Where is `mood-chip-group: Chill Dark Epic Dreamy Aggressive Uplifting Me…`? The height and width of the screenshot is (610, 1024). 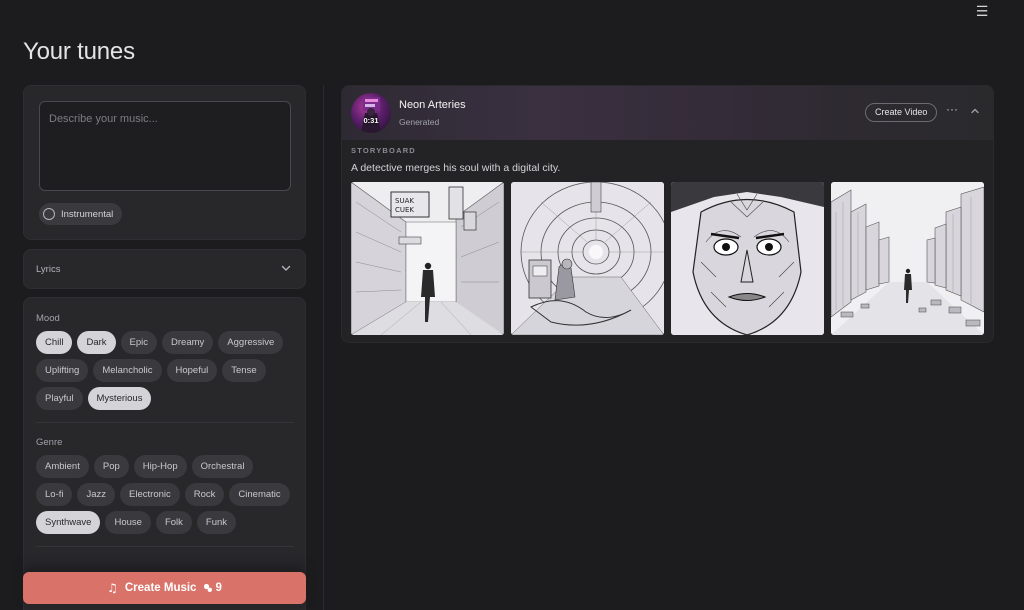
mood-chip-group: Chill Dark Epic Dreamy Aggressive Uplifting Me… is located at coordinates (165, 370).